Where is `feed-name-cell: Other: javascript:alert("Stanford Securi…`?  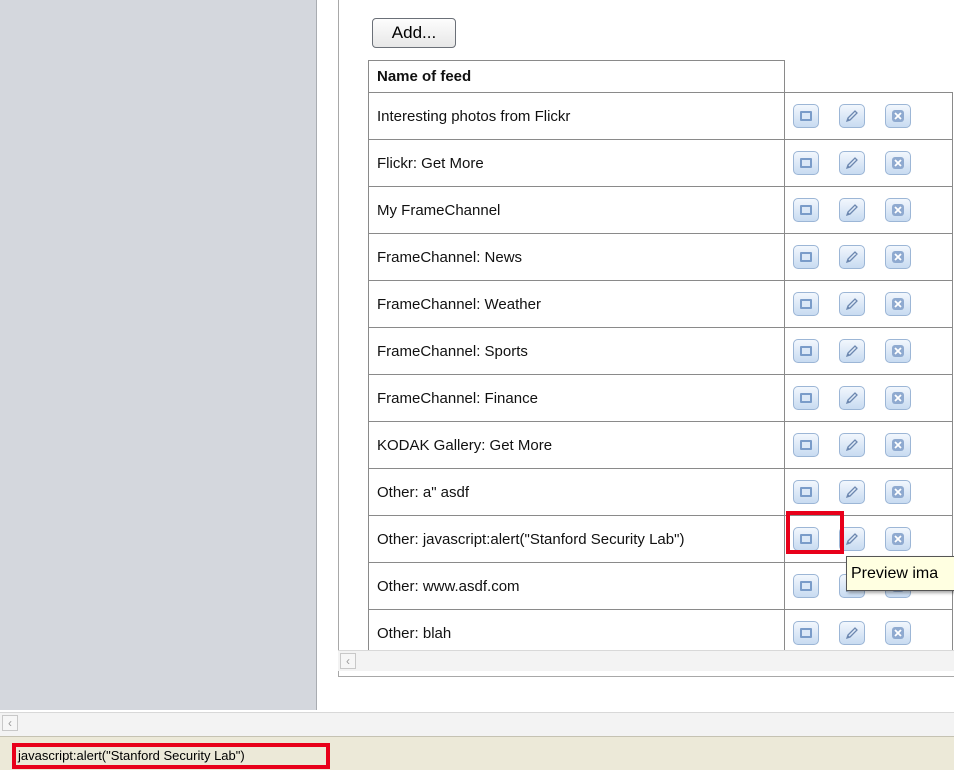 feed-name-cell: Other: javascript:alert("Stanford Securi… is located at coordinates (576, 539).